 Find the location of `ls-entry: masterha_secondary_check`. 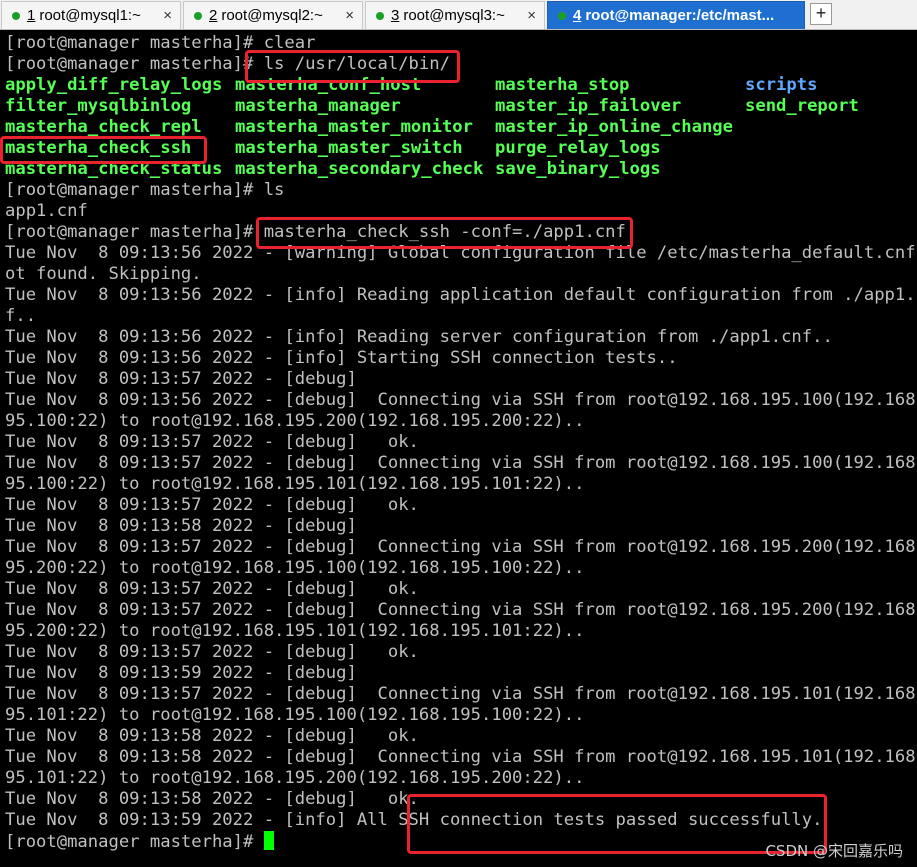

ls-entry: masterha_secondary_check is located at coordinates (359, 169).